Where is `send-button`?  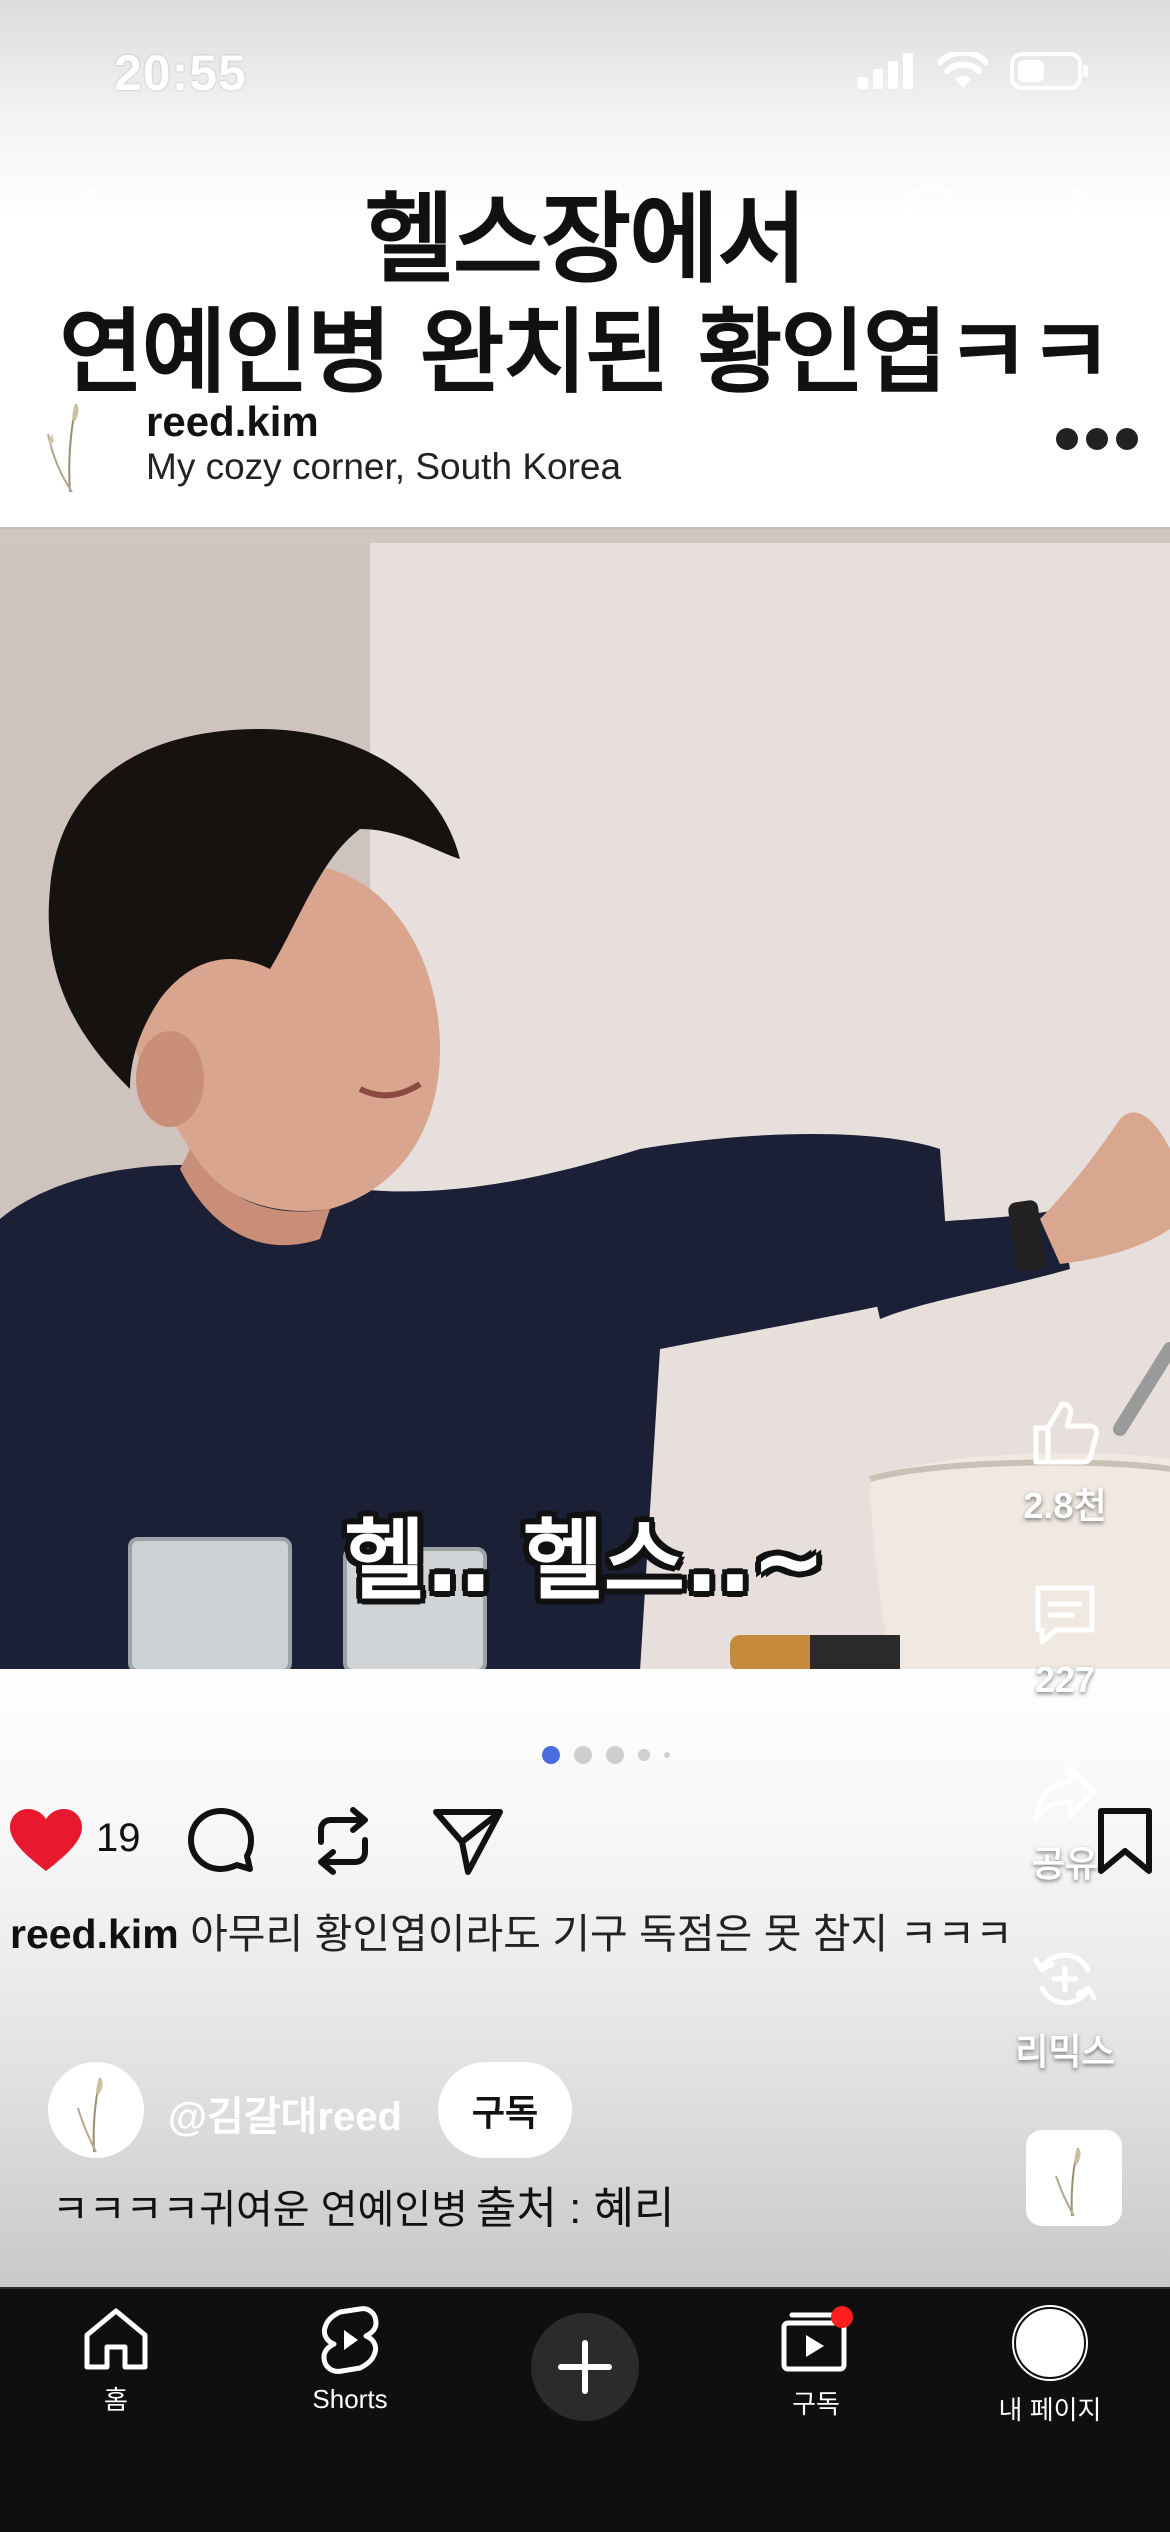
send-button is located at coordinates (468, 1841).